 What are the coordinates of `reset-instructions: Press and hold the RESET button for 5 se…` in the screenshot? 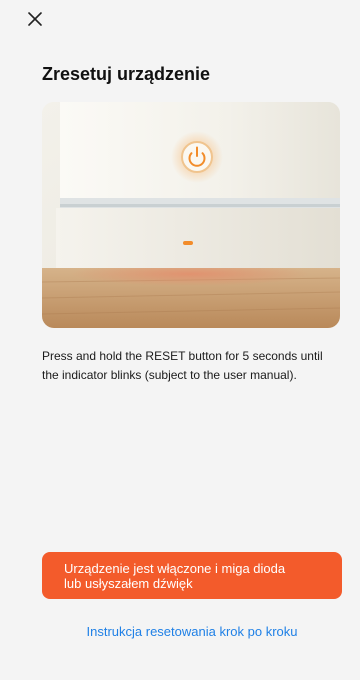 It's located at (182, 365).